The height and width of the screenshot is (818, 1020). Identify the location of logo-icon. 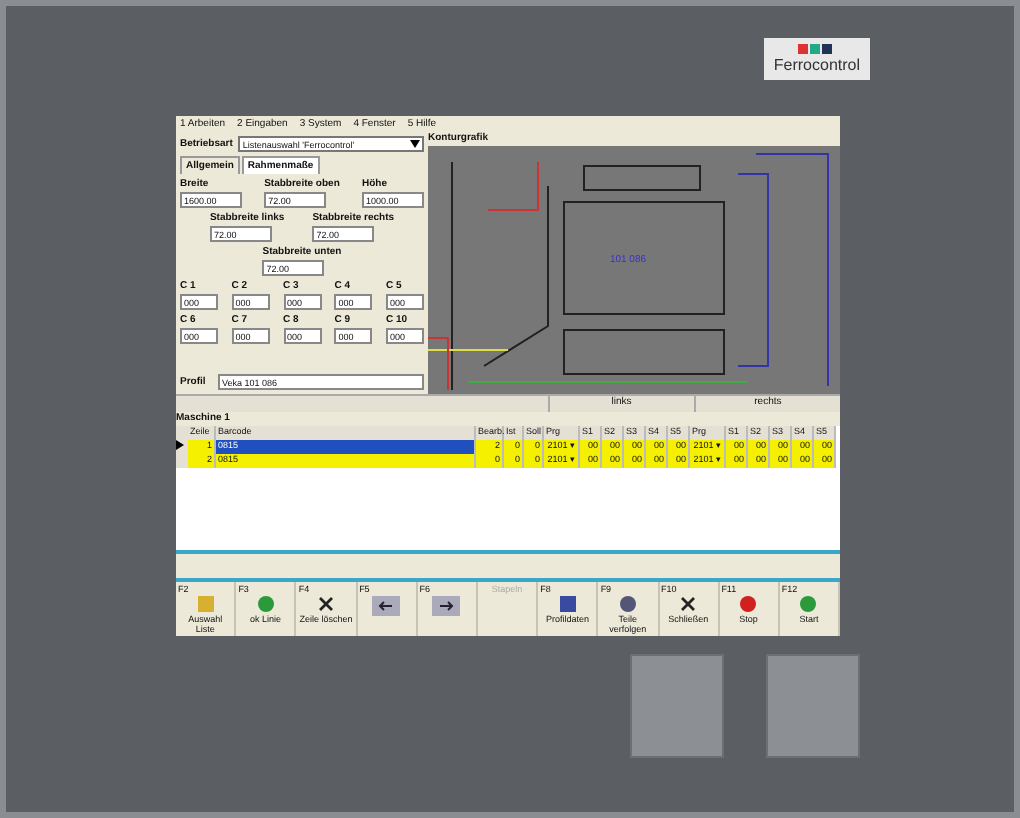
(816, 49).